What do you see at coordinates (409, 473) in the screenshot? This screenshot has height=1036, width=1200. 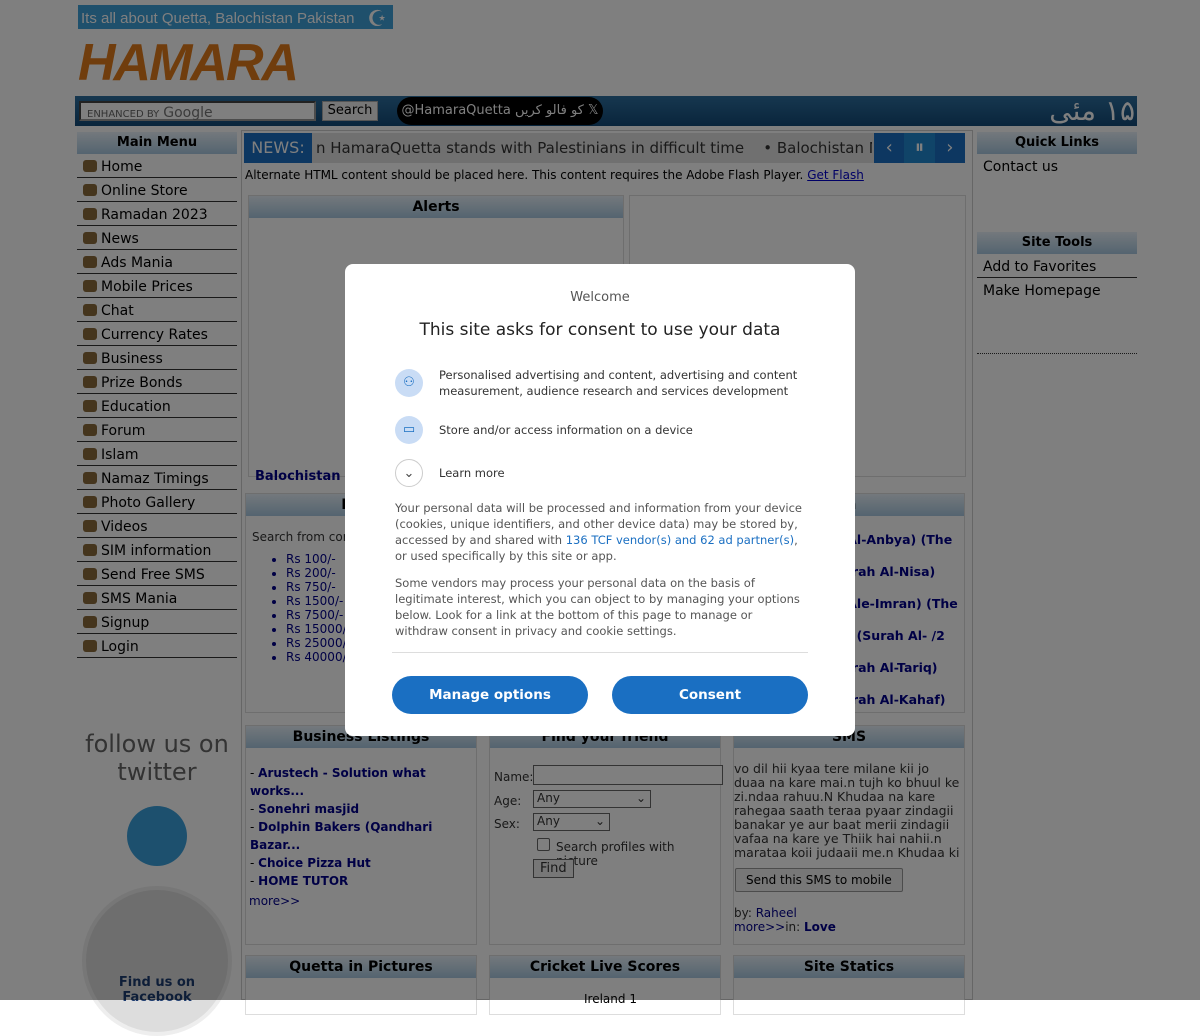 I see `chevron-down-icon: ⌄` at bounding box center [409, 473].